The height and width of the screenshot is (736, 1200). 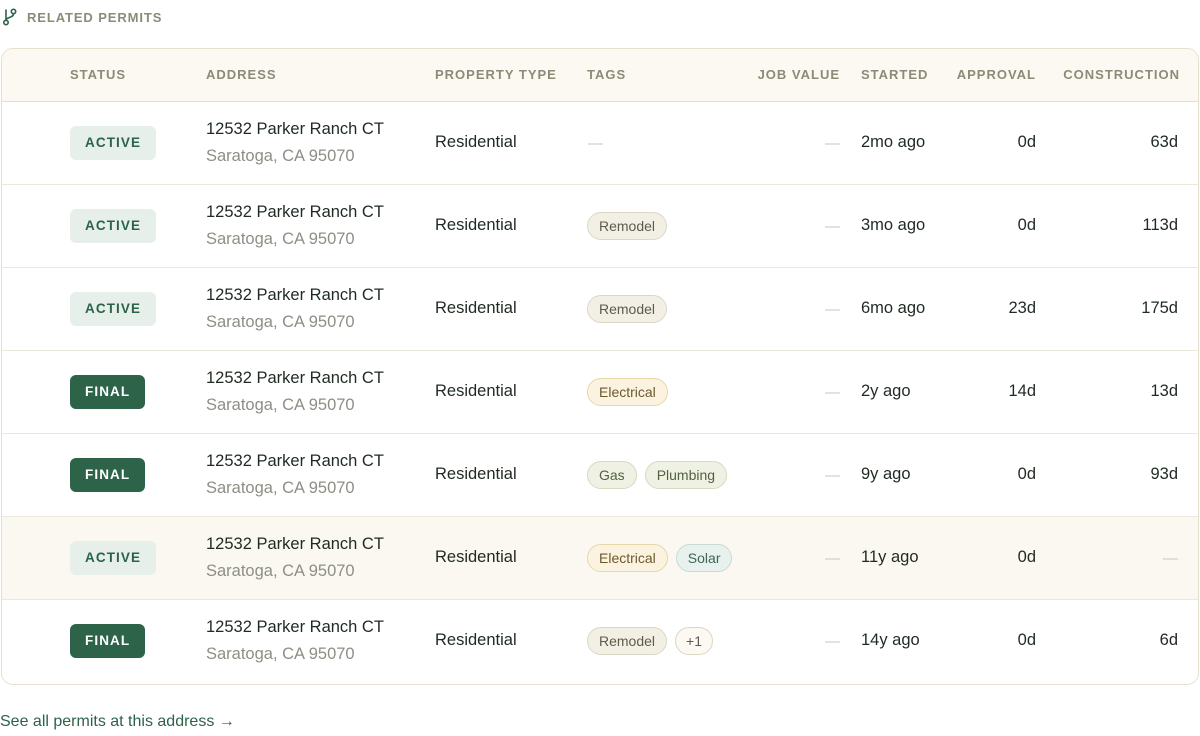 What do you see at coordinates (704, 558) in the screenshot?
I see `tag-solar: Solar` at bounding box center [704, 558].